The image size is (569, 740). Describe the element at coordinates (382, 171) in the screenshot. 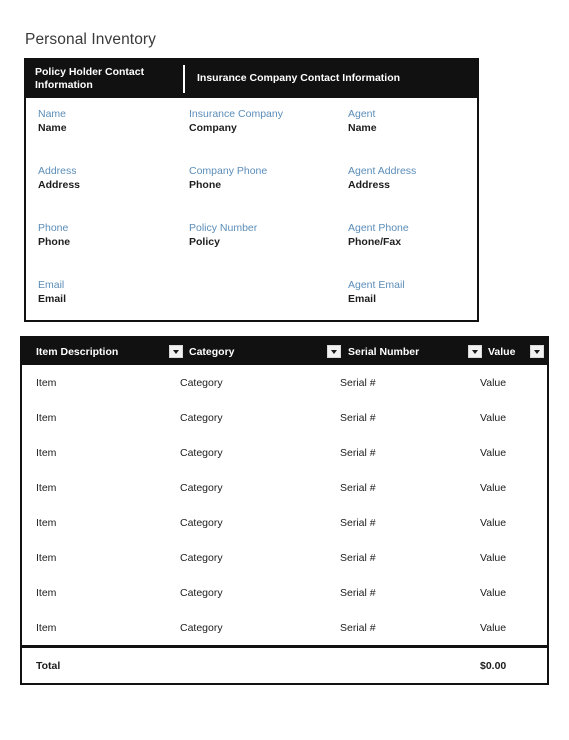

I see `field-label: Agent Address` at that location.